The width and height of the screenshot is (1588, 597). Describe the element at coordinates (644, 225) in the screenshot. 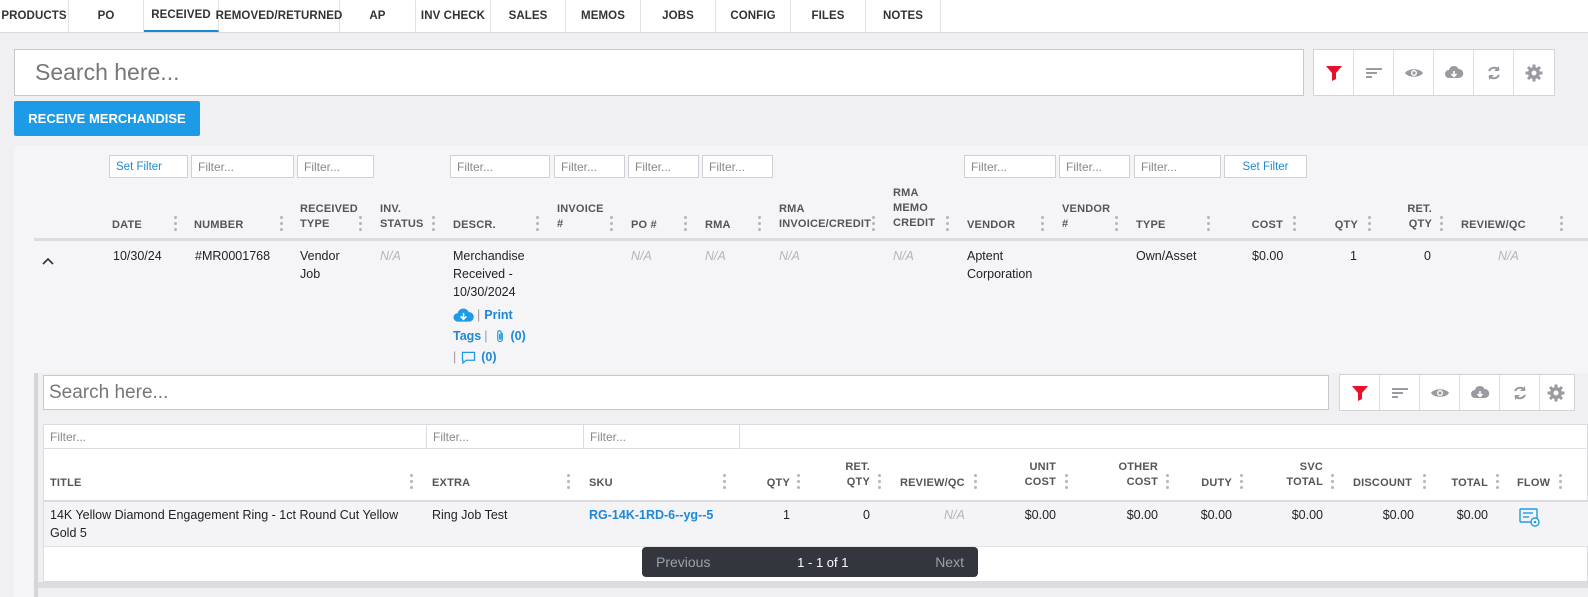

I see `col-po: PO #` at that location.